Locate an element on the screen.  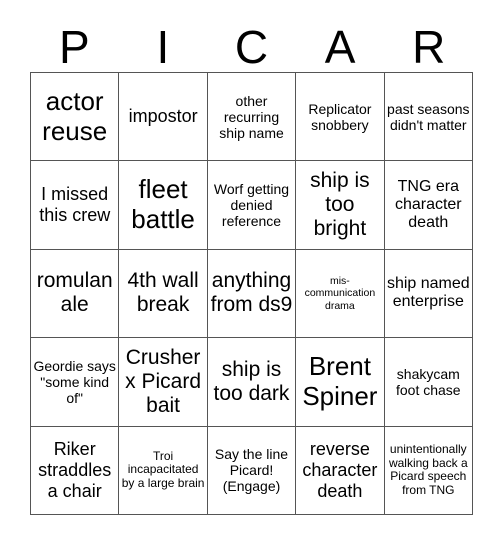
bingo-cell-text: Crusher x Picard bait is located at coordinates (163, 381).